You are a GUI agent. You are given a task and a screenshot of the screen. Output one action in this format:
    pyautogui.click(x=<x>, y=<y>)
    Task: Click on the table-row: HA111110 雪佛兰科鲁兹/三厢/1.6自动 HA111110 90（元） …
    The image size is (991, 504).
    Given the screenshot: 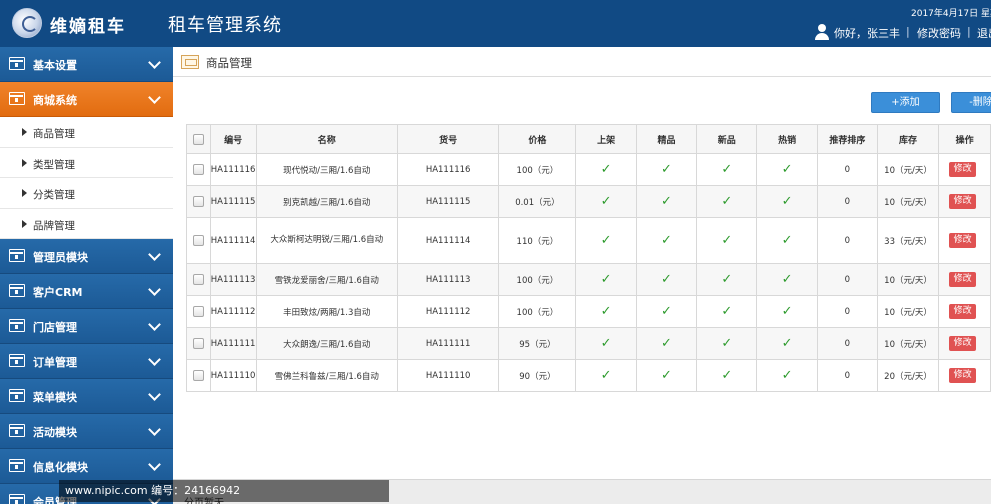 What is the action you would take?
    pyautogui.click(x=588, y=375)
    